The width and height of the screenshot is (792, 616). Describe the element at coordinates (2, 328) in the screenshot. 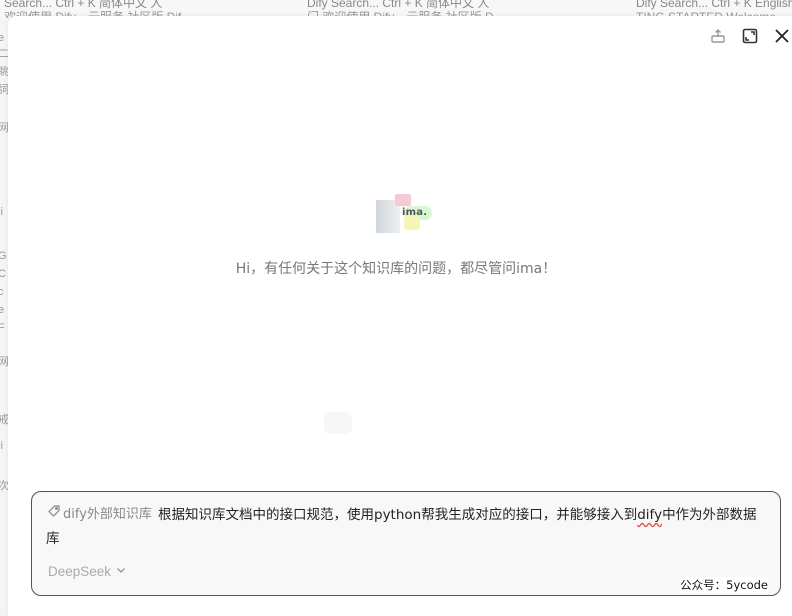

I see `background-text: F` at that location.